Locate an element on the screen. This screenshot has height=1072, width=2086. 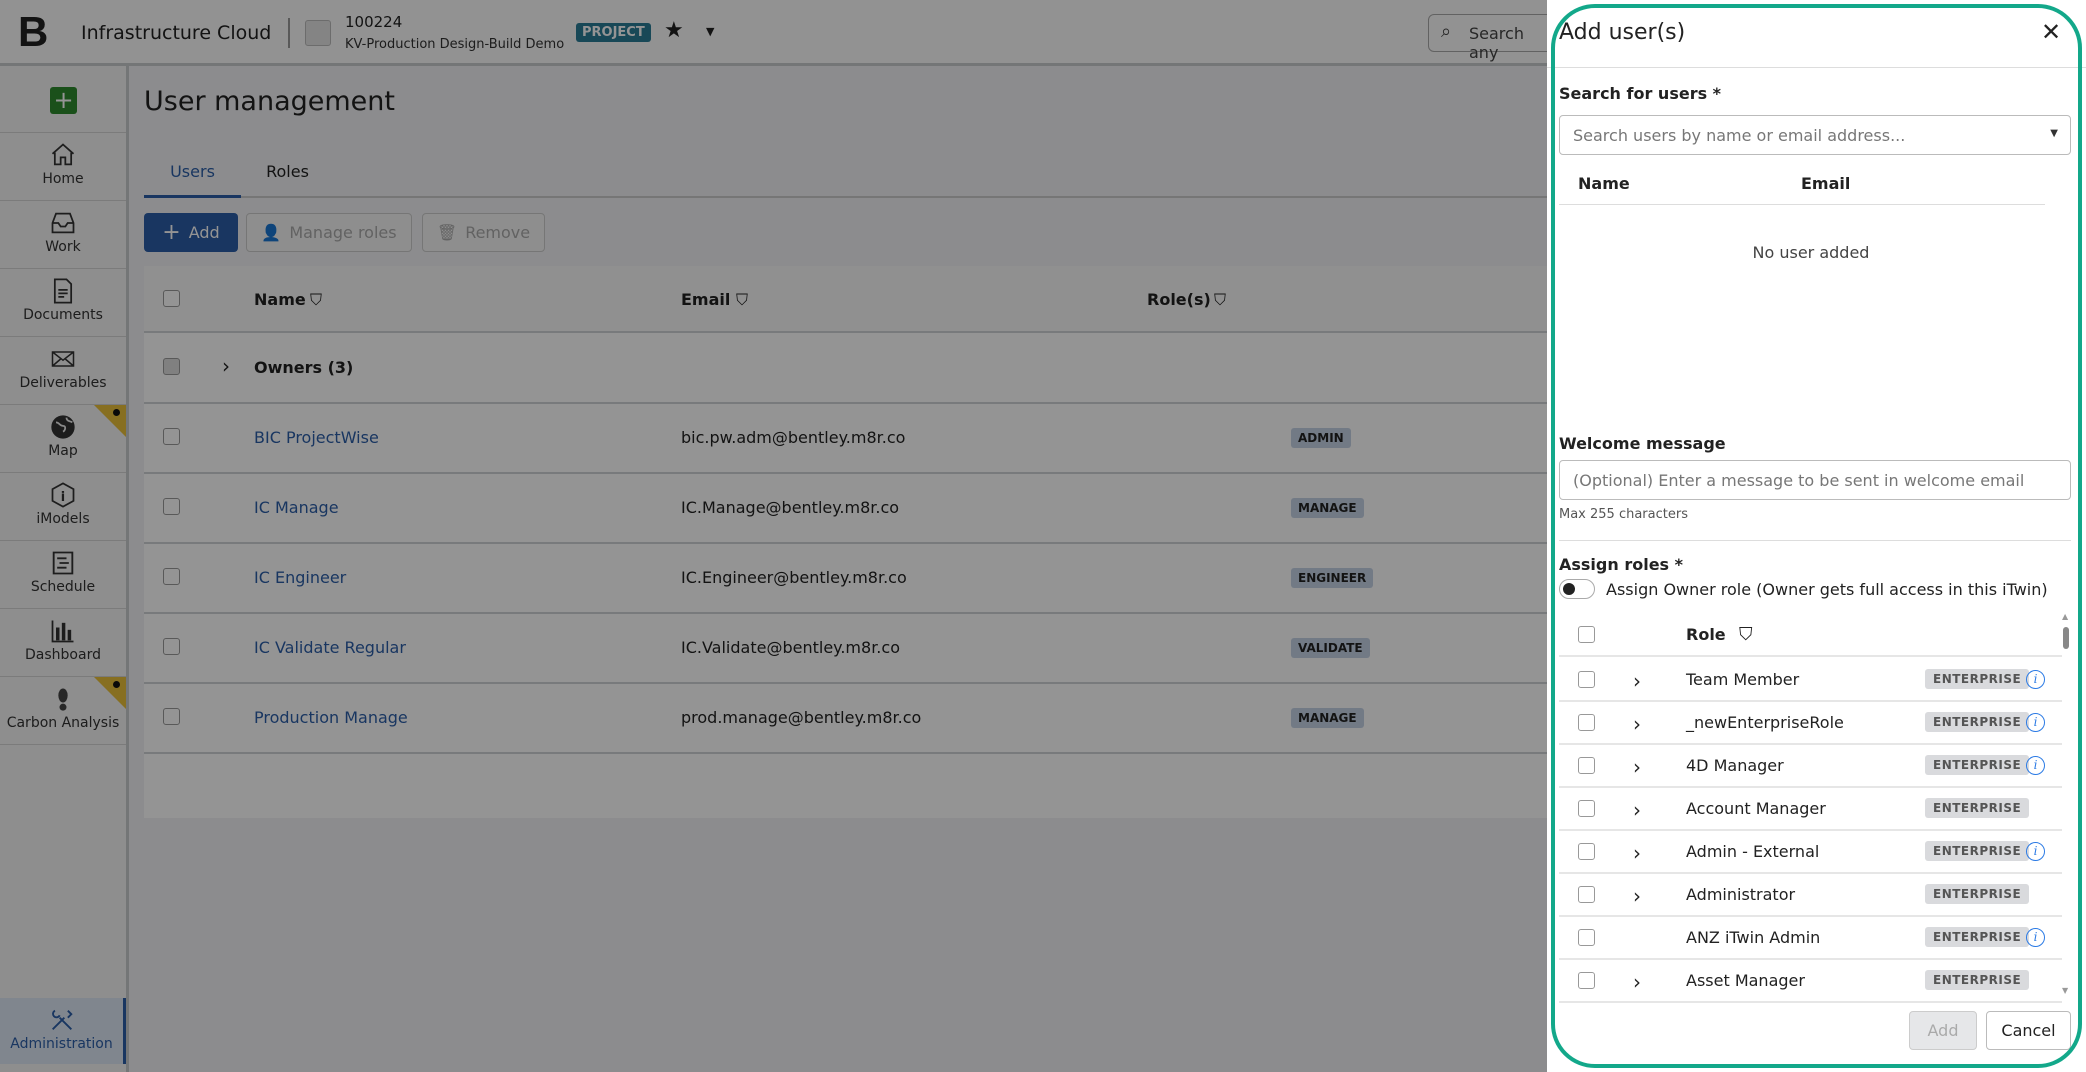
welcome-message-label: Welcome message is located at coordinates (1642, 443).